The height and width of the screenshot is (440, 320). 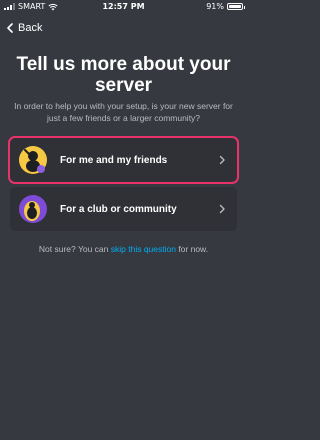 I want to click on back-label: Back, so click(x=30, y=28).